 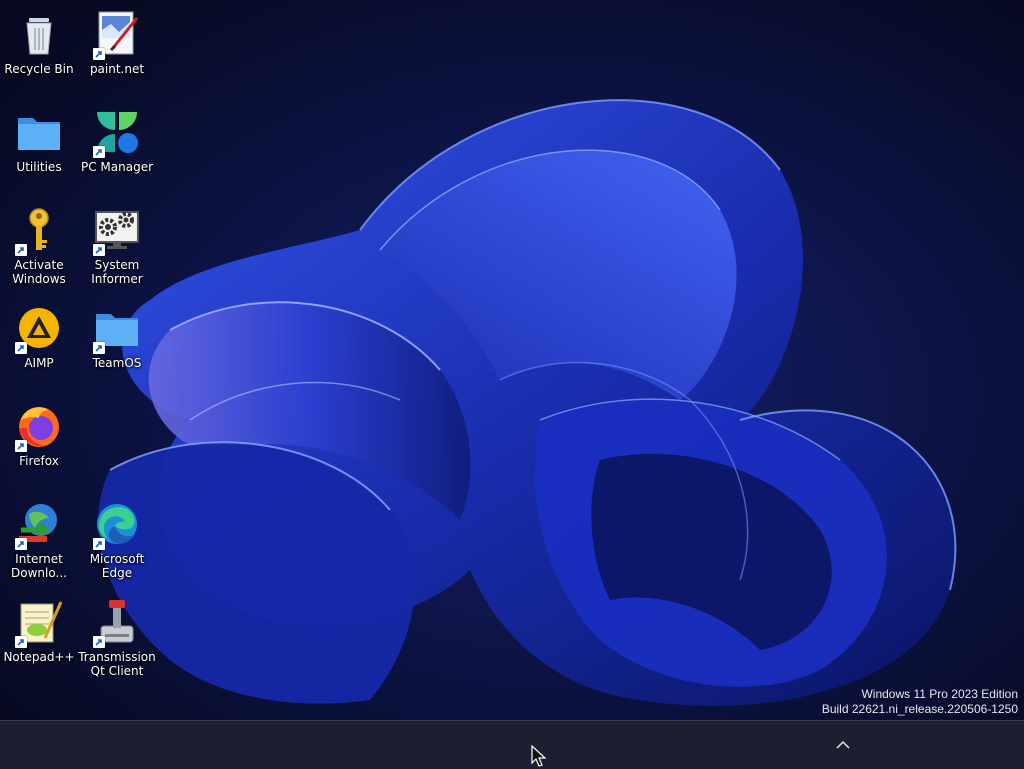 I want to click on desktop-icon-pc-manager: PC Manager, so click(x=117, y=151).